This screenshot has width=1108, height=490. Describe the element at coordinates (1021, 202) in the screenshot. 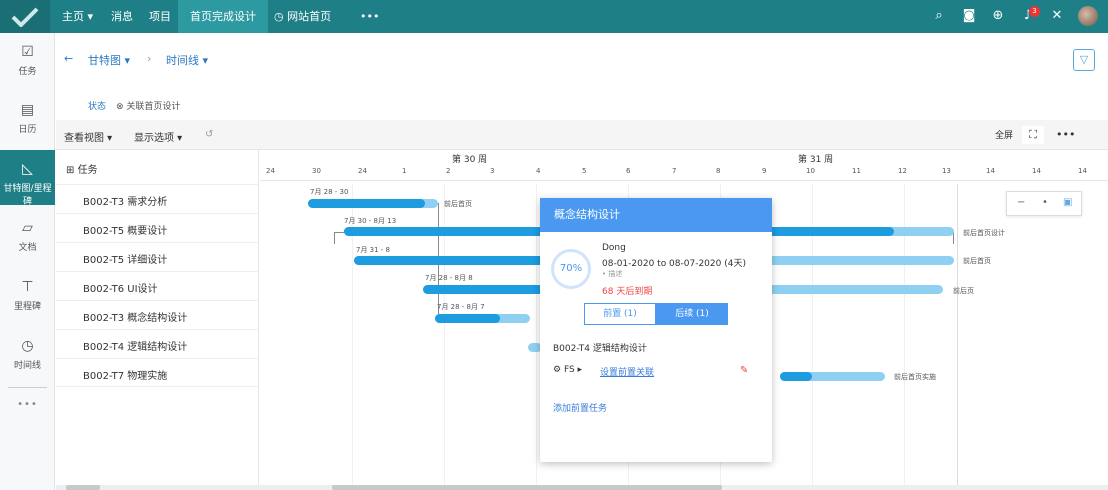

I see `zoom-out-button: −` at that location.